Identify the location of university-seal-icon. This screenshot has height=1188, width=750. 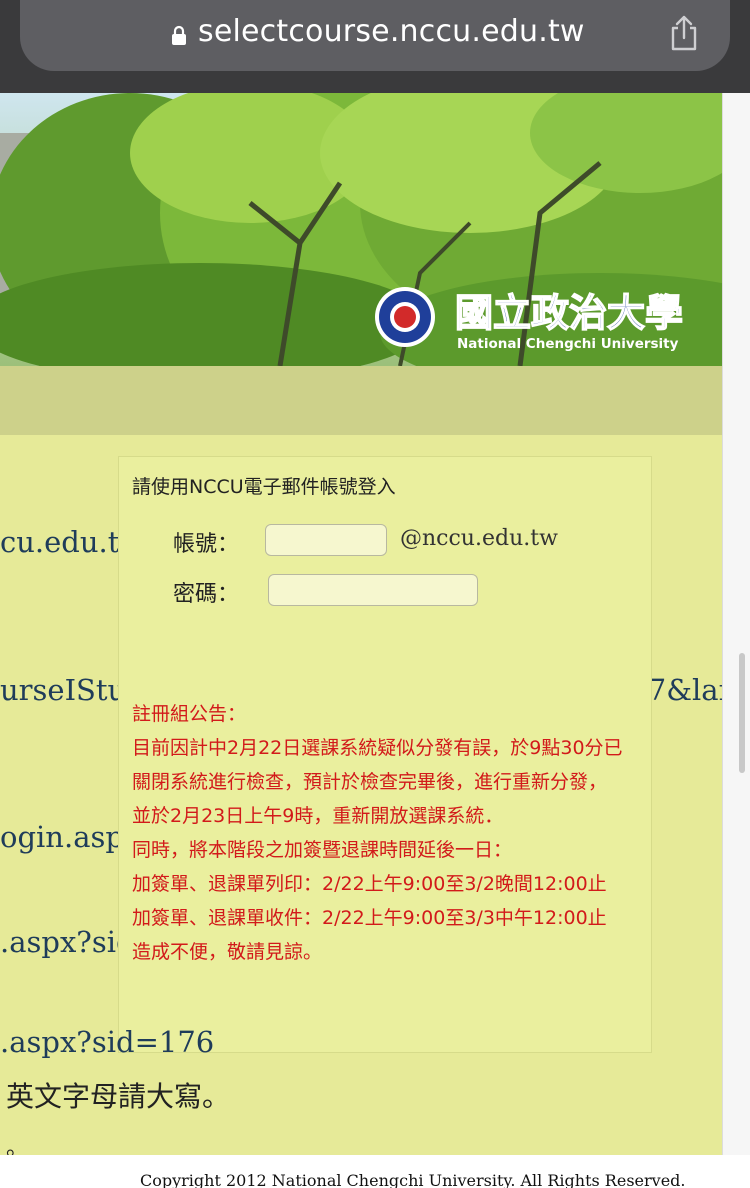
(405, 317).